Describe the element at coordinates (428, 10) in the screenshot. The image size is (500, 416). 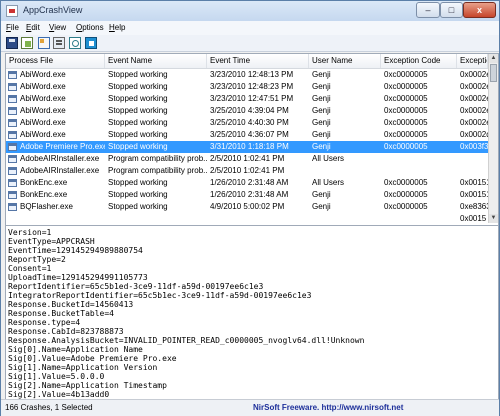
I see `minimize-button: –` at that location.